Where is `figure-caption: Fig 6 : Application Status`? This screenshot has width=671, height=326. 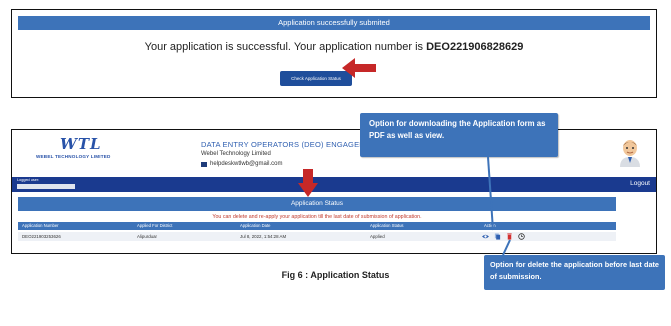 figure-caption: Fig 6 : Application Status is located at coordinates (335, 275).